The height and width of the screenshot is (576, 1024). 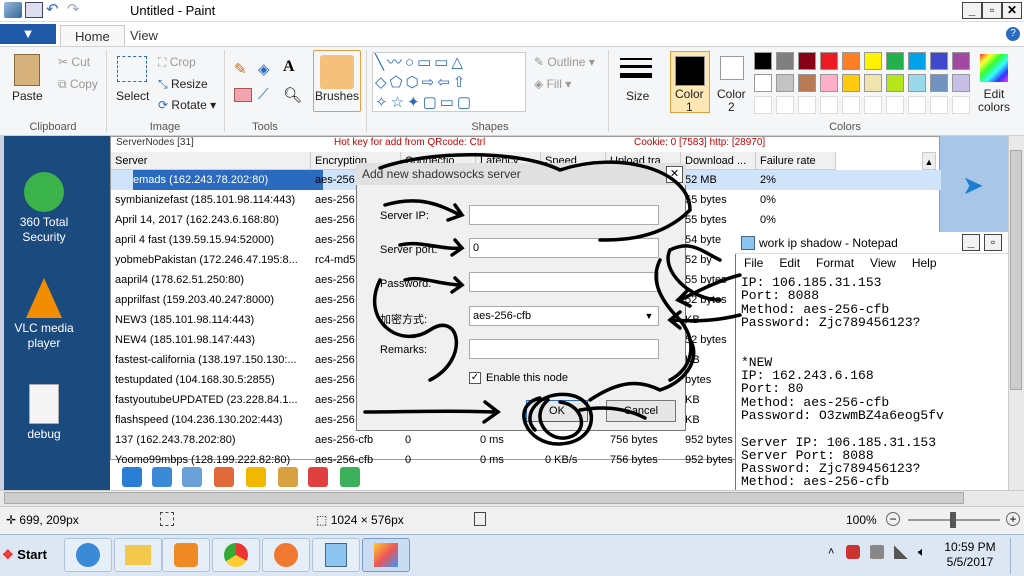 I want to click on qrcode-icon, so click(x=162, y=477).